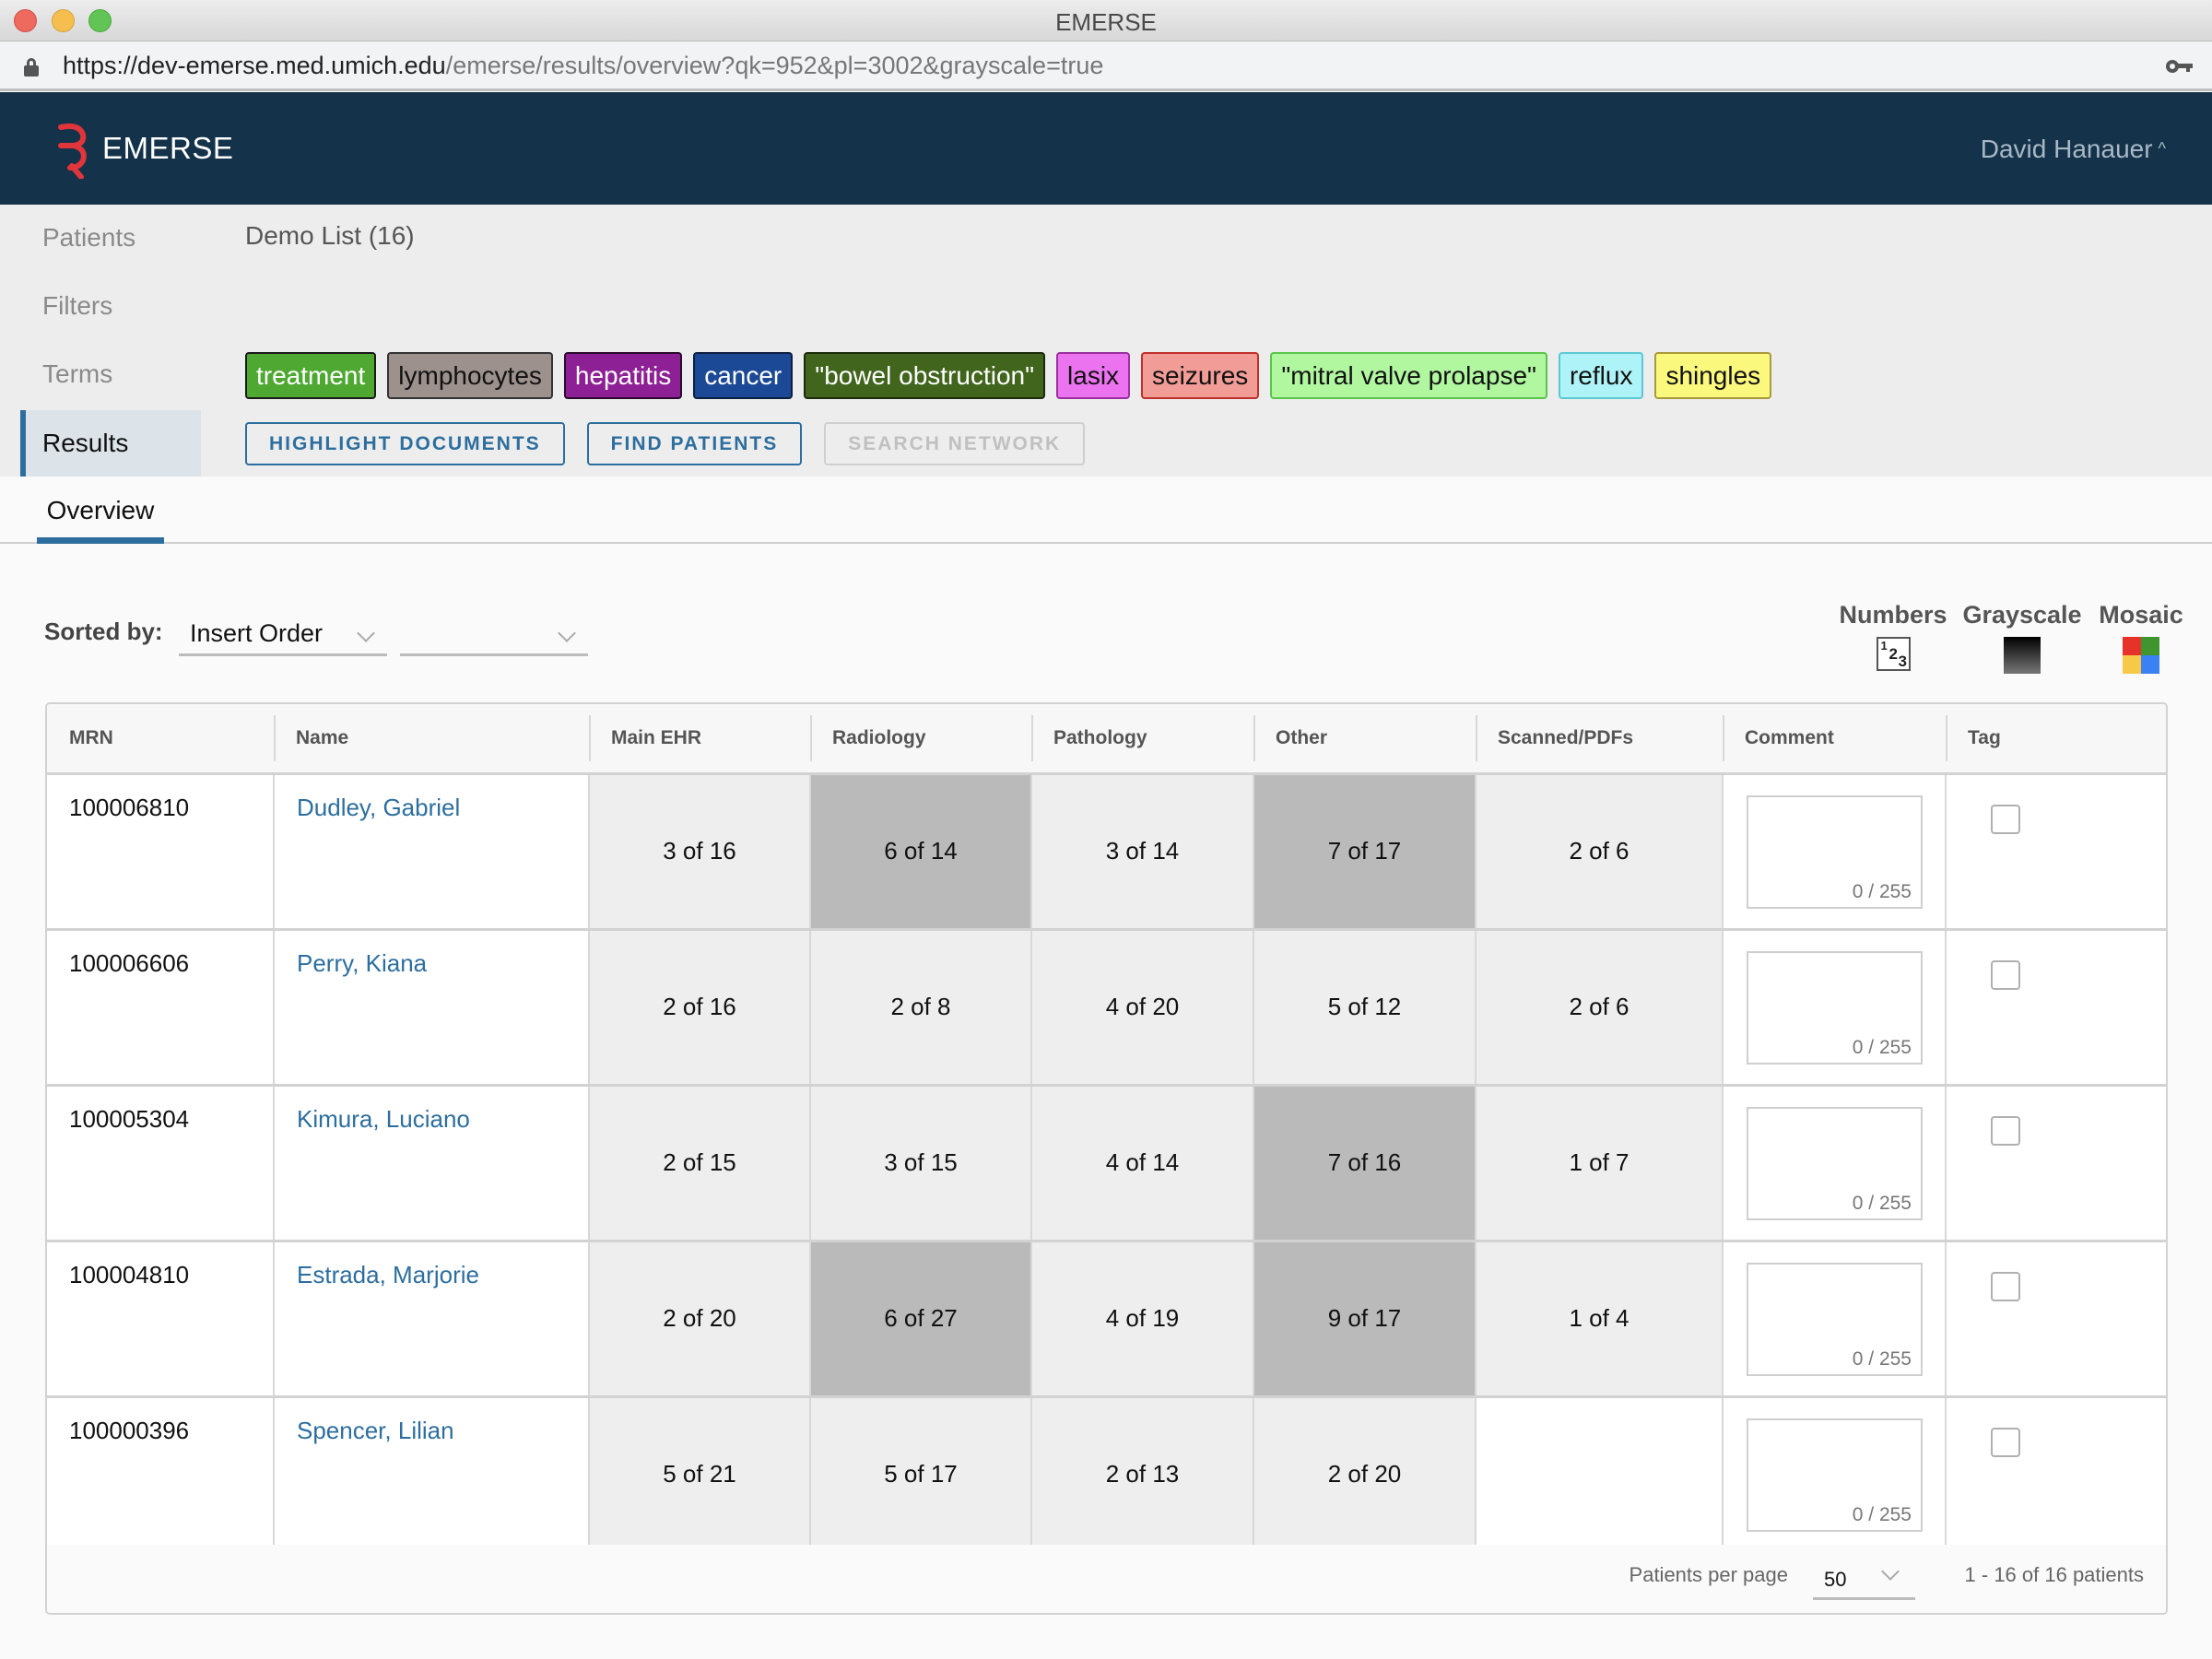 The image size is (2212, 1659). I want to click on name-cell: Spencer, Lilian, so click(431, 1475).